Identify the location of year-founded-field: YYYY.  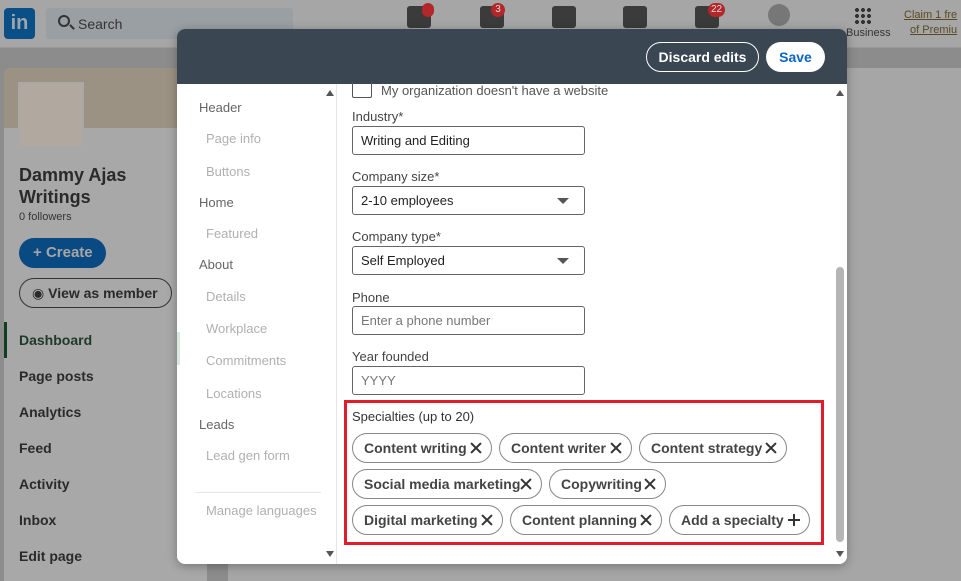
(468, 380).